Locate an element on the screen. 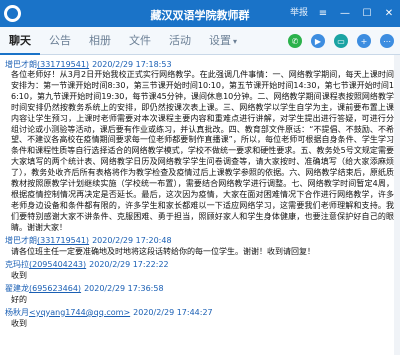  window-controls: 举报 ≡ — ☐ ✕ is located at coordinates (343, 13).